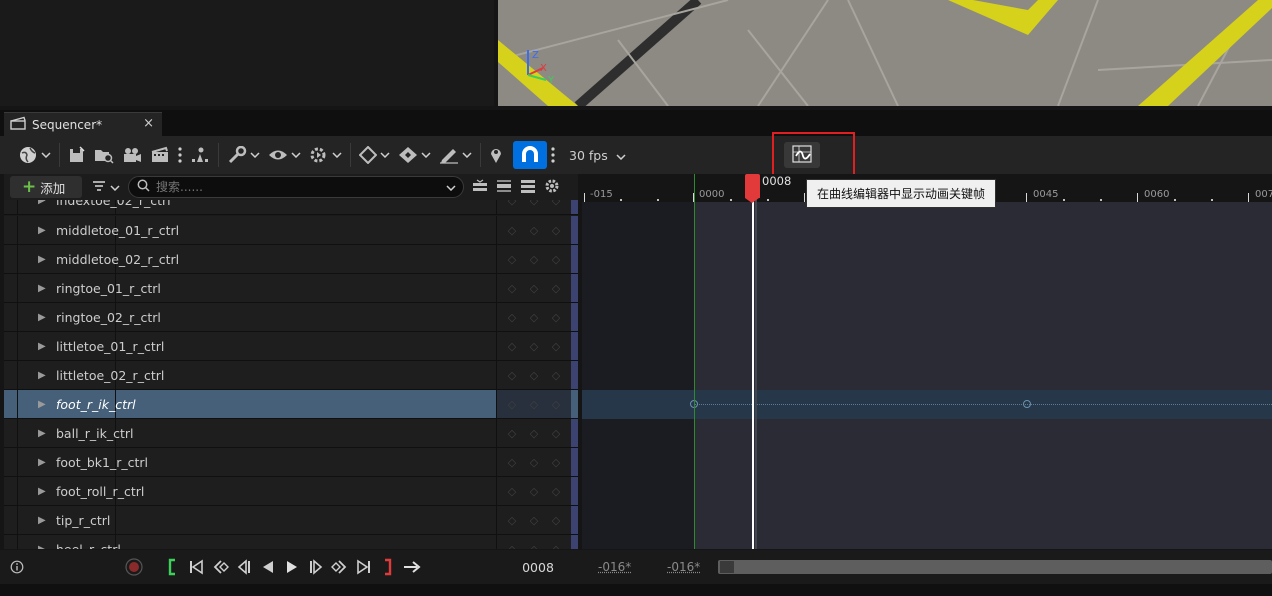 Image resolution: width=1272 pixels, height=596 pixels. Describe the element at coordinates (455, 155) in the screenshot. I see `edit-mode-button` at that location.